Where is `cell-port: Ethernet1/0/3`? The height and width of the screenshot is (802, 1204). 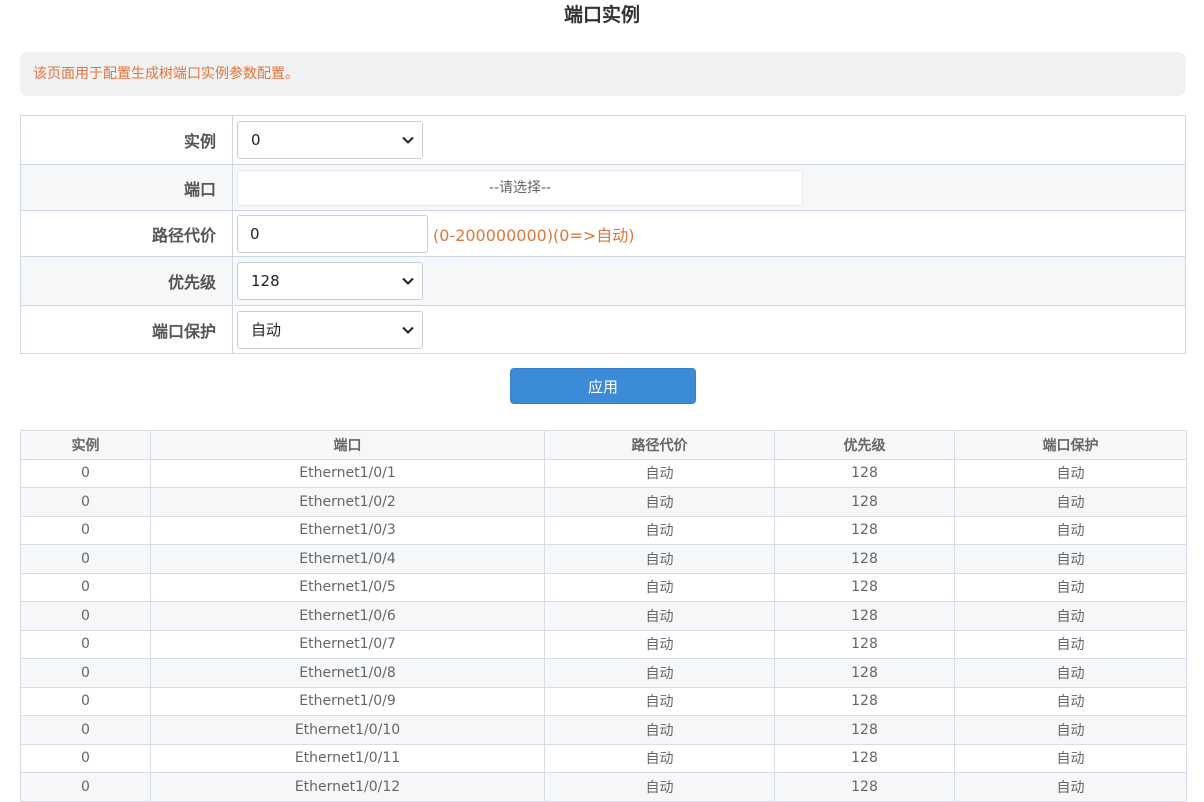
cell-port: Ethernet1/0/3 is located at coordinates (347, 530).